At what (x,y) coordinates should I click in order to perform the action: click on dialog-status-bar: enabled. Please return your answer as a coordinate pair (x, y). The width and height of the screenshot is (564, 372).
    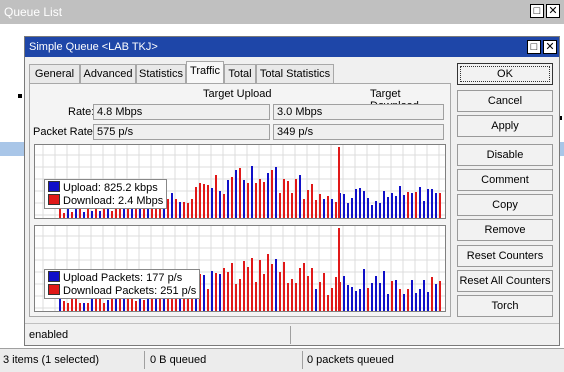
    Looking at the image, I should click on (292, 334).